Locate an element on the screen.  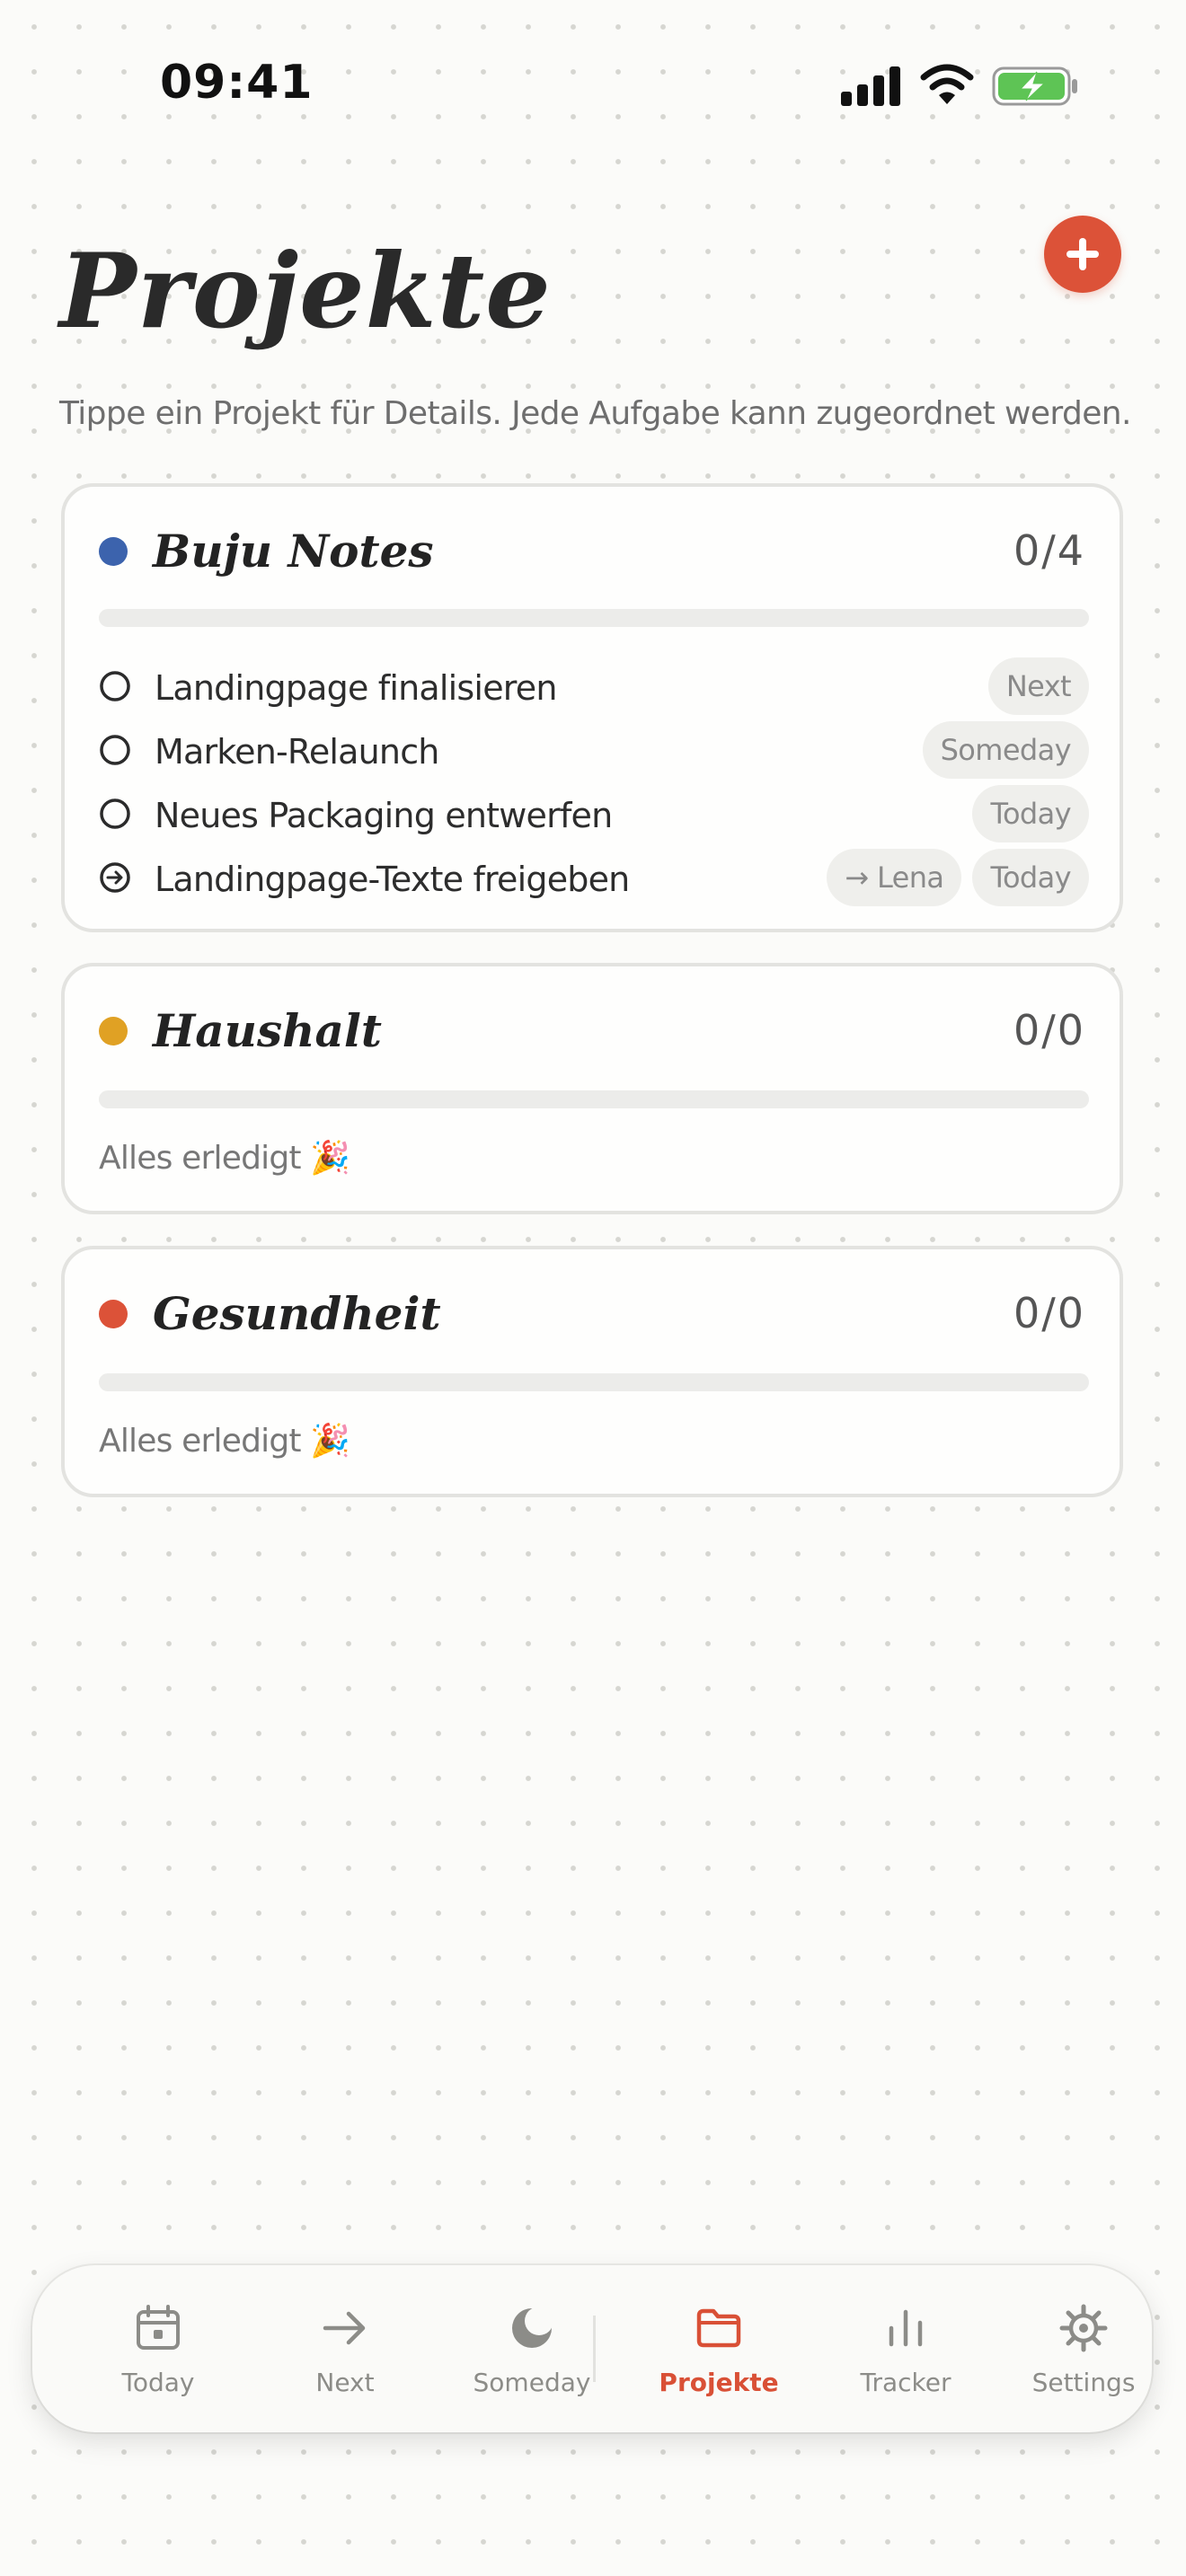
tab-label: Projekte is located at coordinates (719, 2382).